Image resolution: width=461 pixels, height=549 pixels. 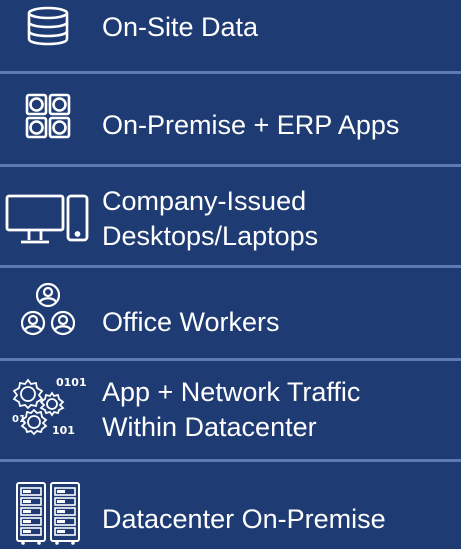 What do you see at coordinates (48, 26) in the screenshot?
I see `database-icon` at bounding box center [48, 26].